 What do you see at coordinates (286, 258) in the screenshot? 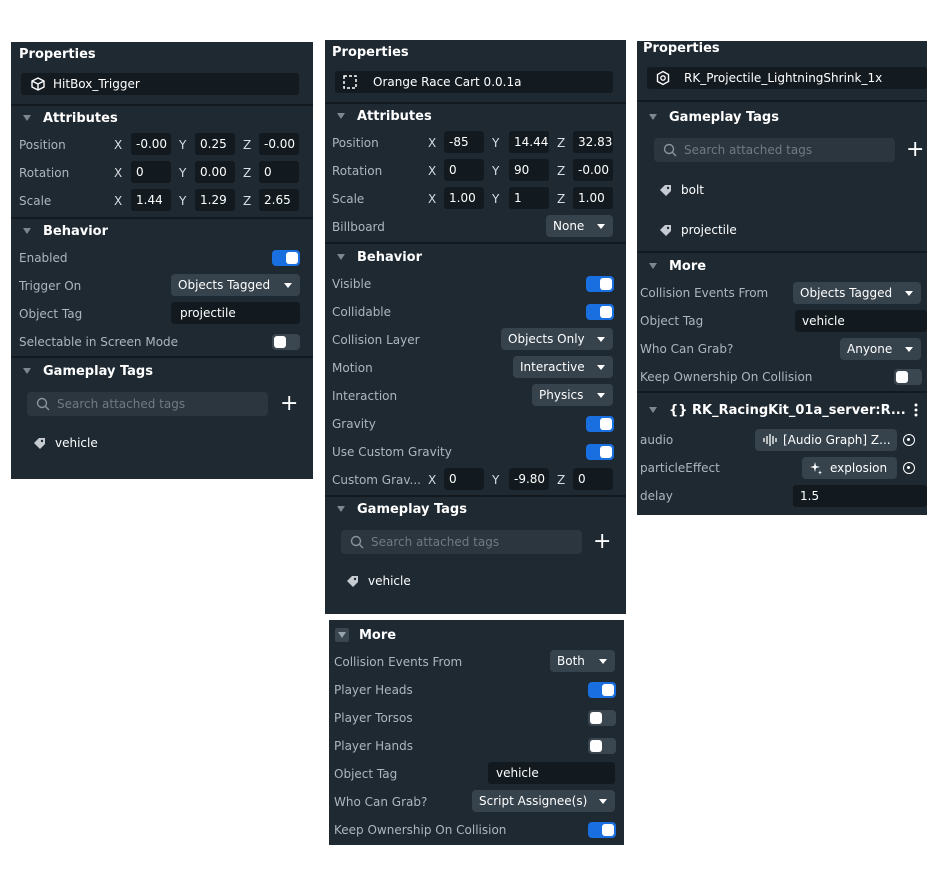
I see `enabled-toggle` at bounding box center [286, 258].